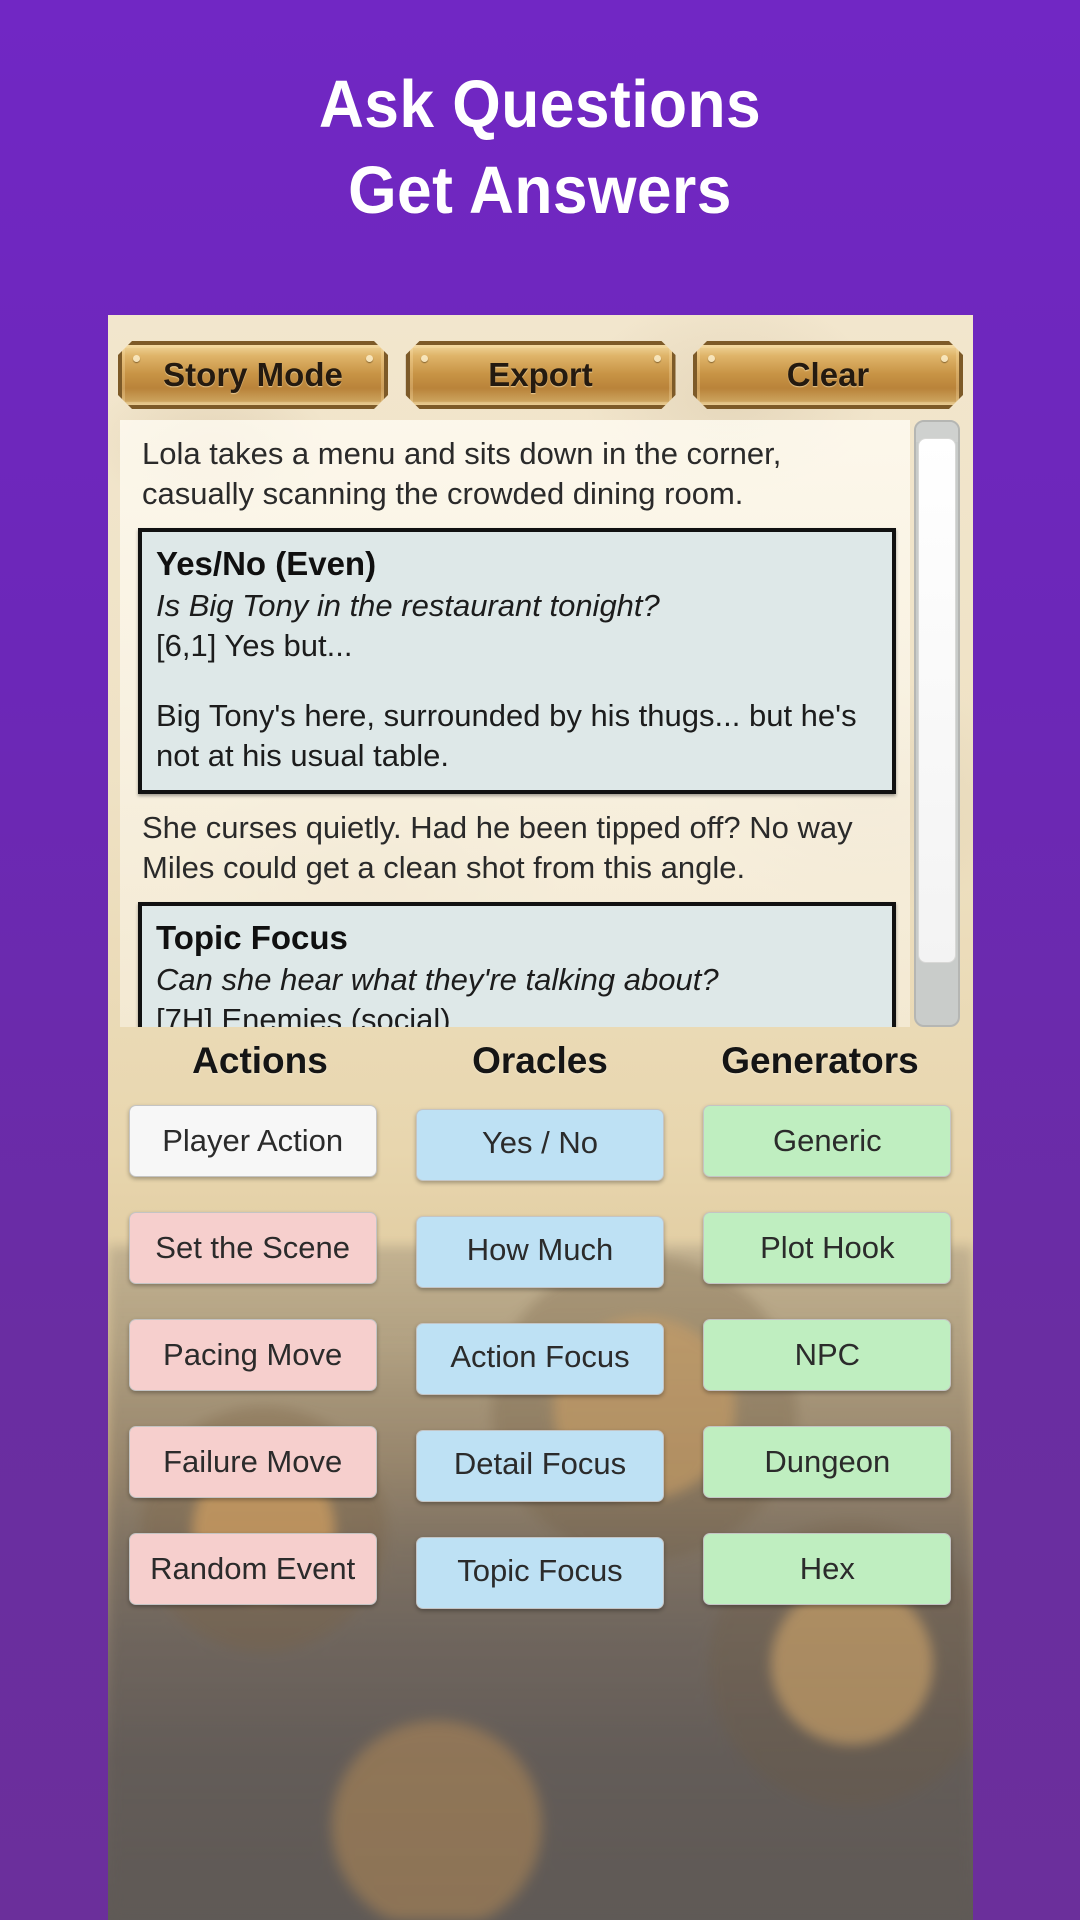 The width and height of the screenshot is (1080, 1920). Describe the element at coordinates (827, 1355) in the screenshot. I see `button-npc: NPC` at that location.